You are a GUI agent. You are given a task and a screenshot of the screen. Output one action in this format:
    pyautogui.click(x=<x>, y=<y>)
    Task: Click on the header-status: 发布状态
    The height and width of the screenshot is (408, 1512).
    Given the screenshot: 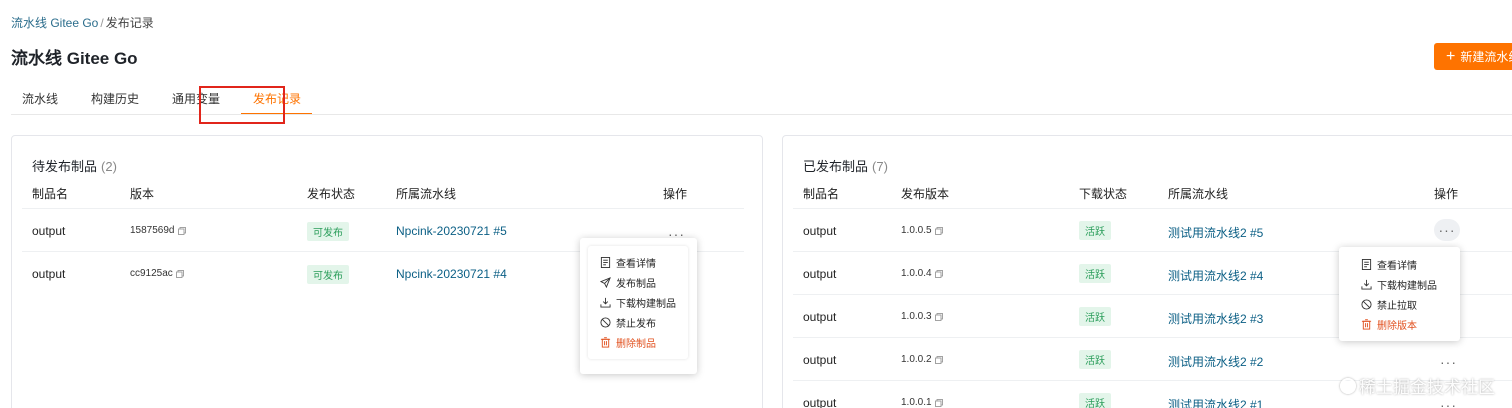 What is the action you would take?
    pyautogui.click(x=331, y=194)
    